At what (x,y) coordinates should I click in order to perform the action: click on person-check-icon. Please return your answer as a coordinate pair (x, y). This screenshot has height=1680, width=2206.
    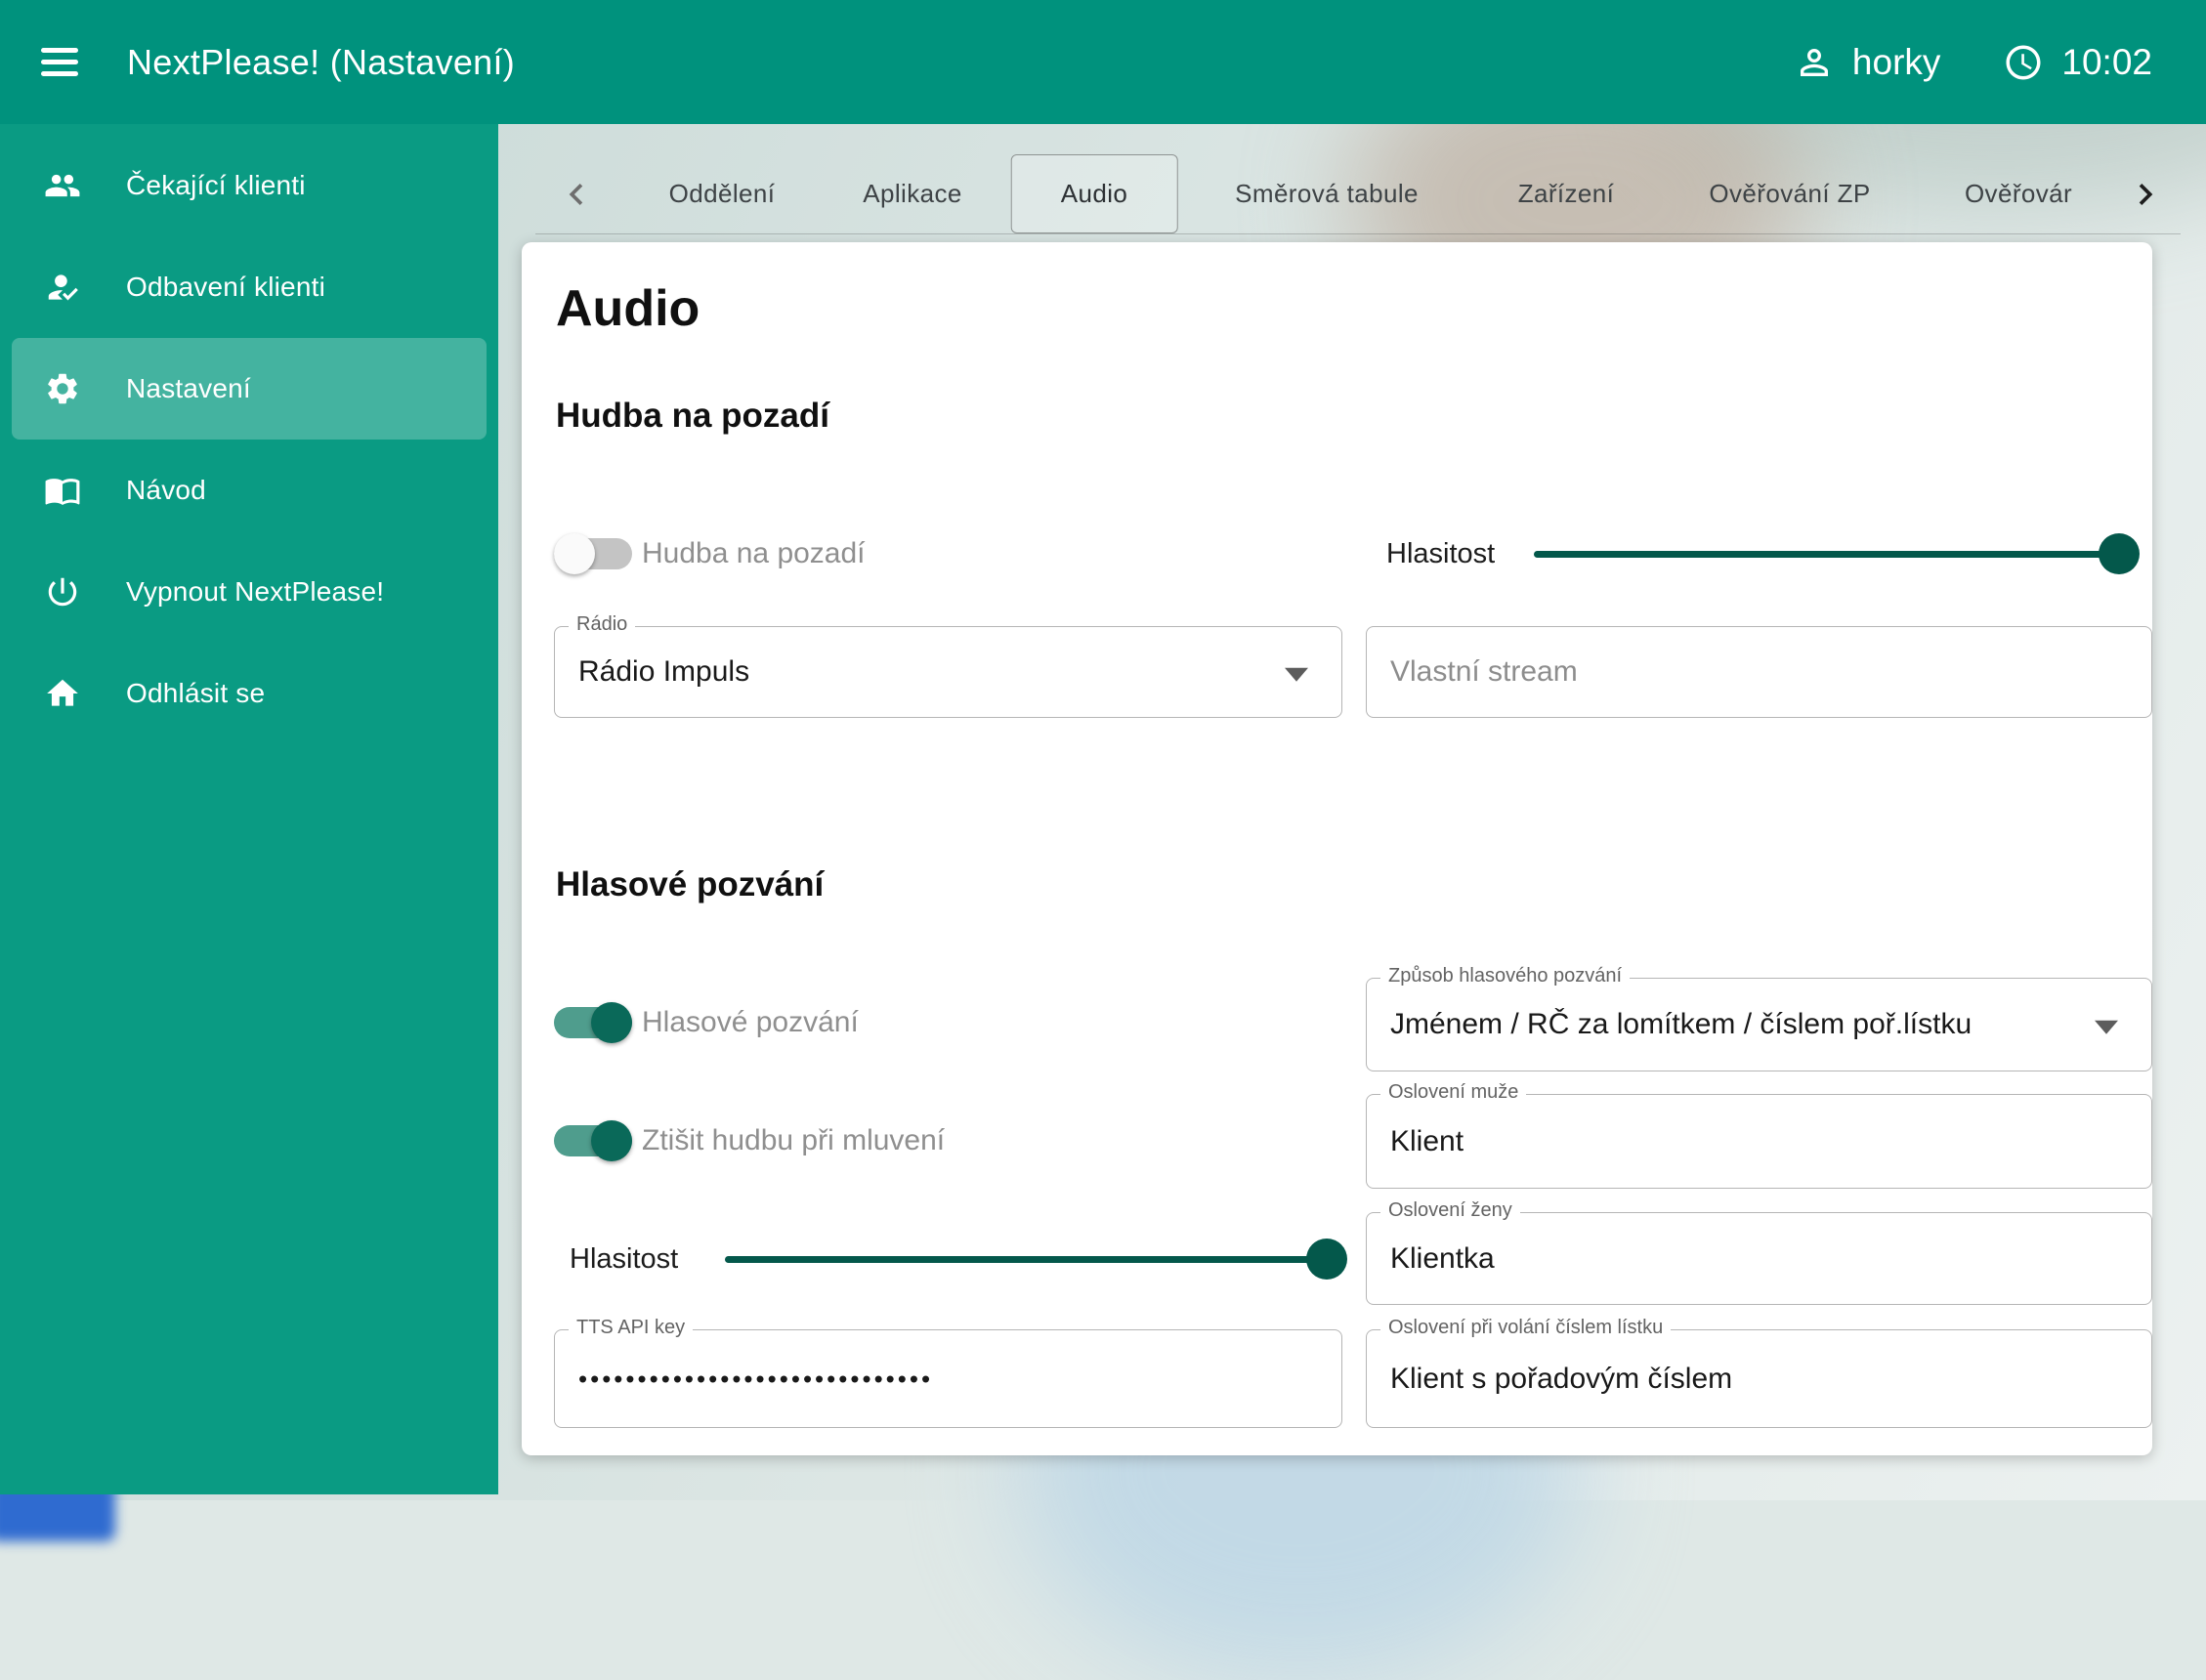
    Looking at the image, I should click on (63, 287).